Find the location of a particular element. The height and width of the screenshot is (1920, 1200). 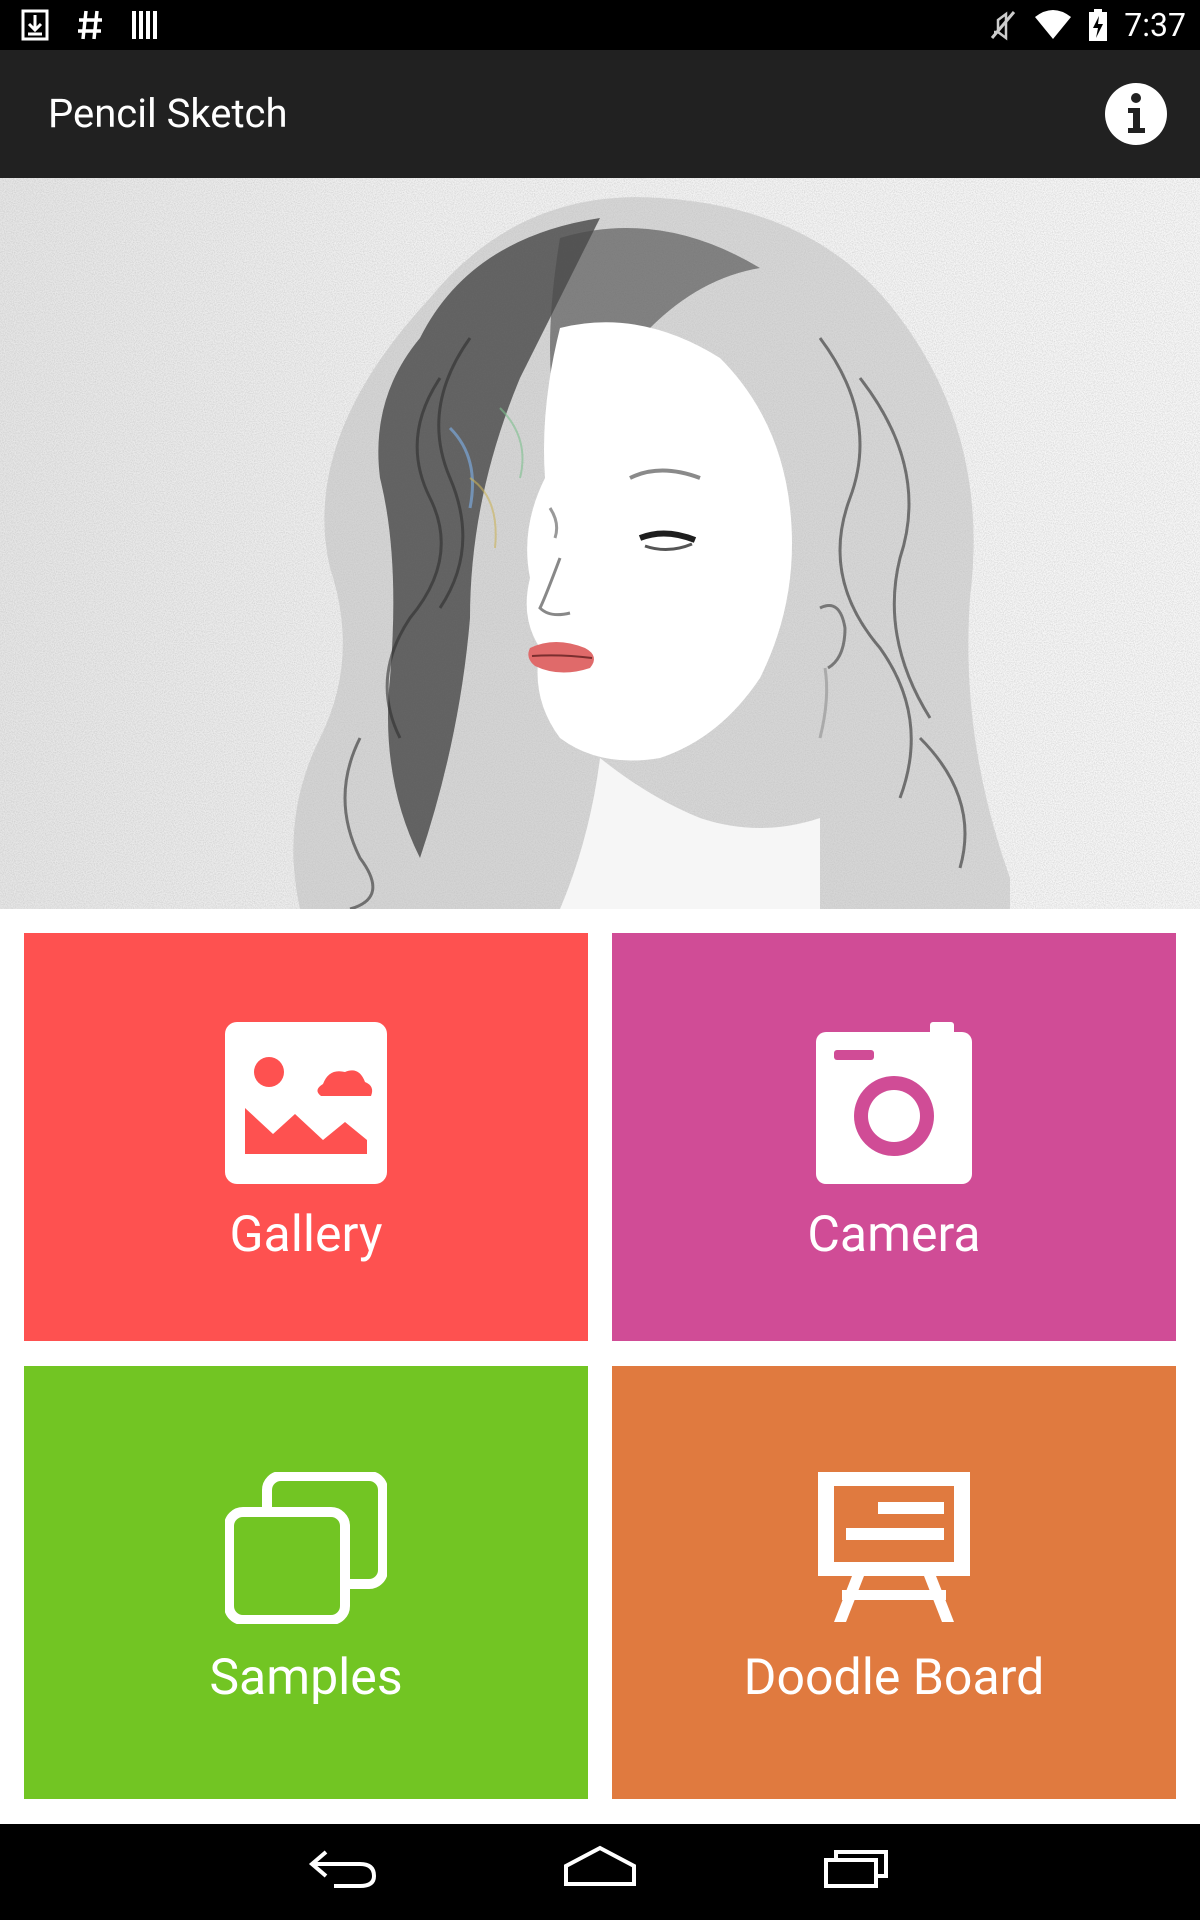

doodle-board-tile: Doodle Board is located at coordinates (894, 1582).